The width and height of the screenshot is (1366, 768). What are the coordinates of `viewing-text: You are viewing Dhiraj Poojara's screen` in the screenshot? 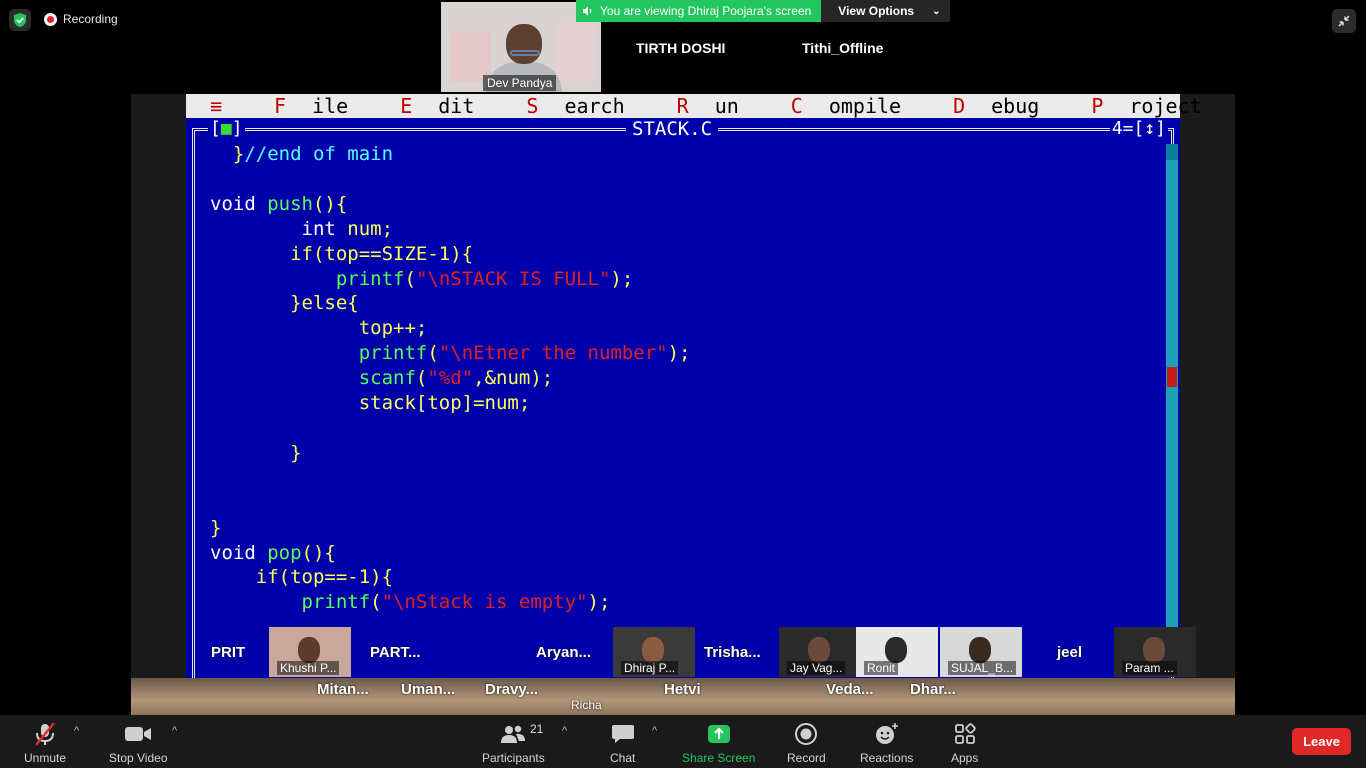 It's located at (706, 11).